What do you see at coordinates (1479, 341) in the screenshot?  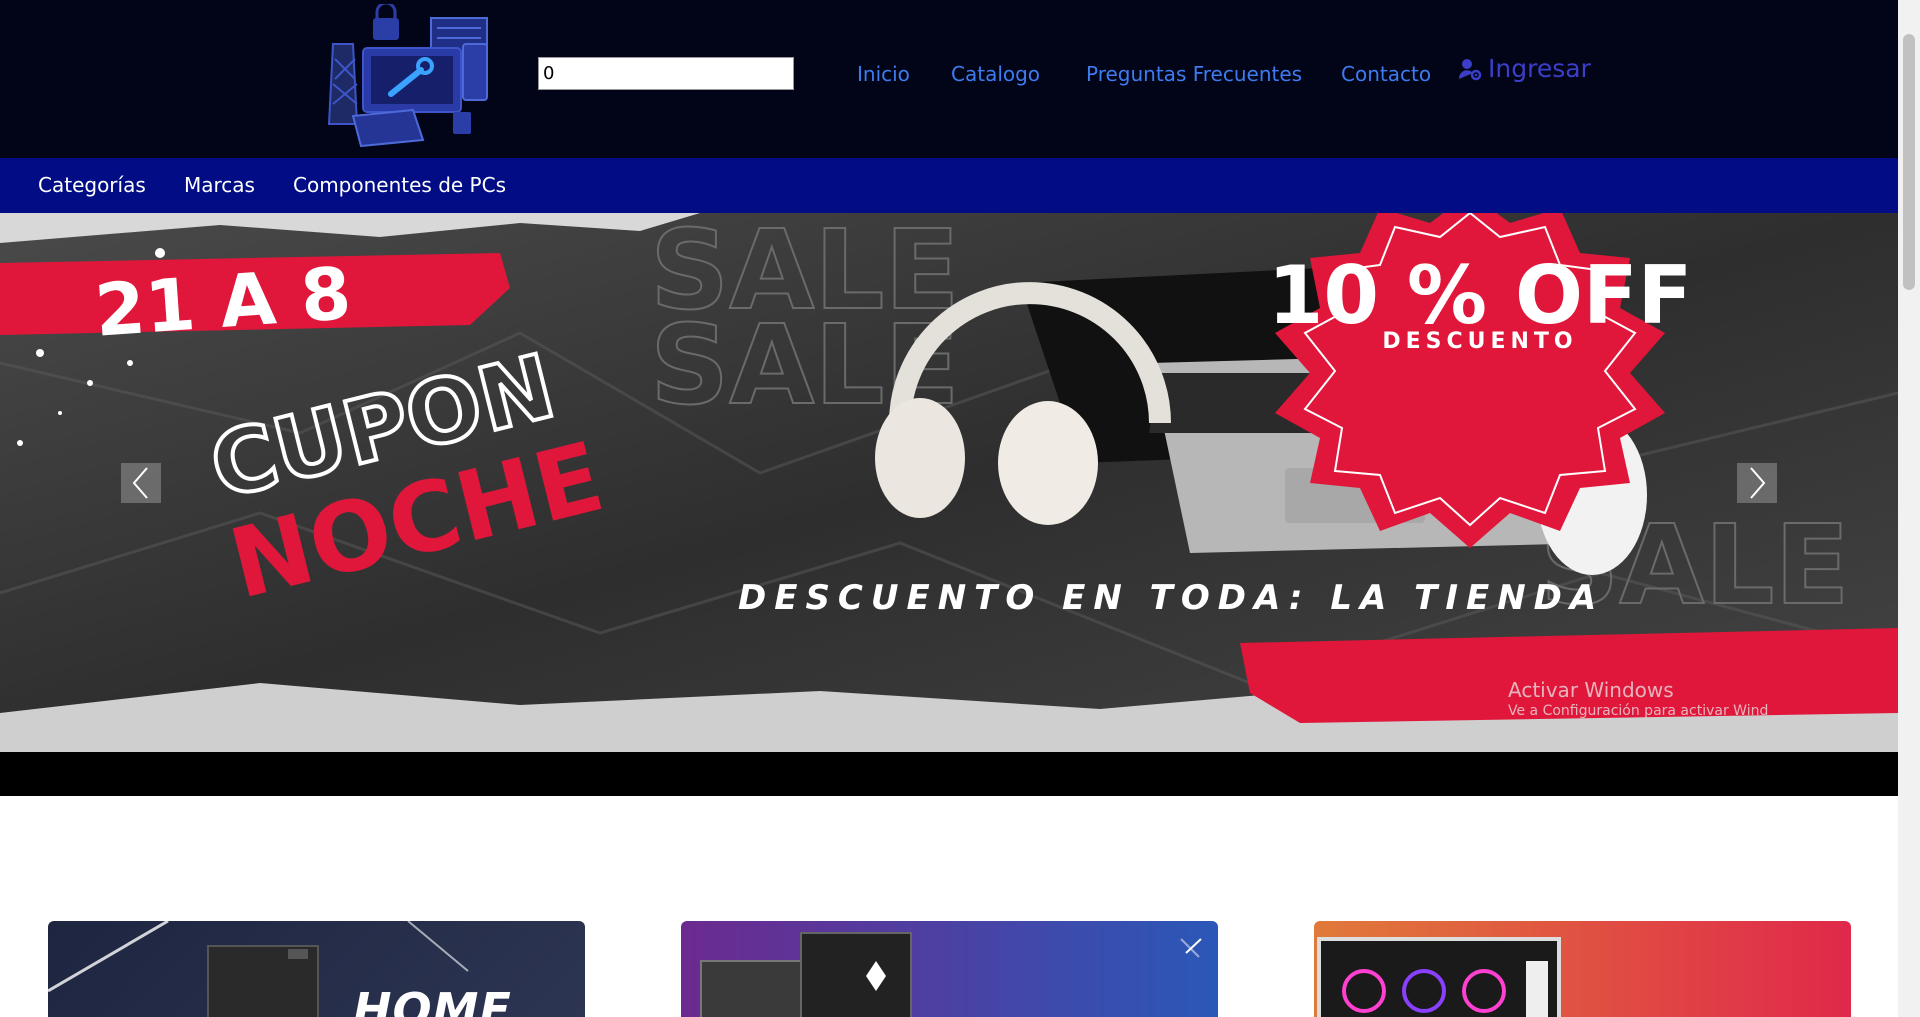 I see `offer-sub: DESCUENTO` at bounding box center [1479, 341].